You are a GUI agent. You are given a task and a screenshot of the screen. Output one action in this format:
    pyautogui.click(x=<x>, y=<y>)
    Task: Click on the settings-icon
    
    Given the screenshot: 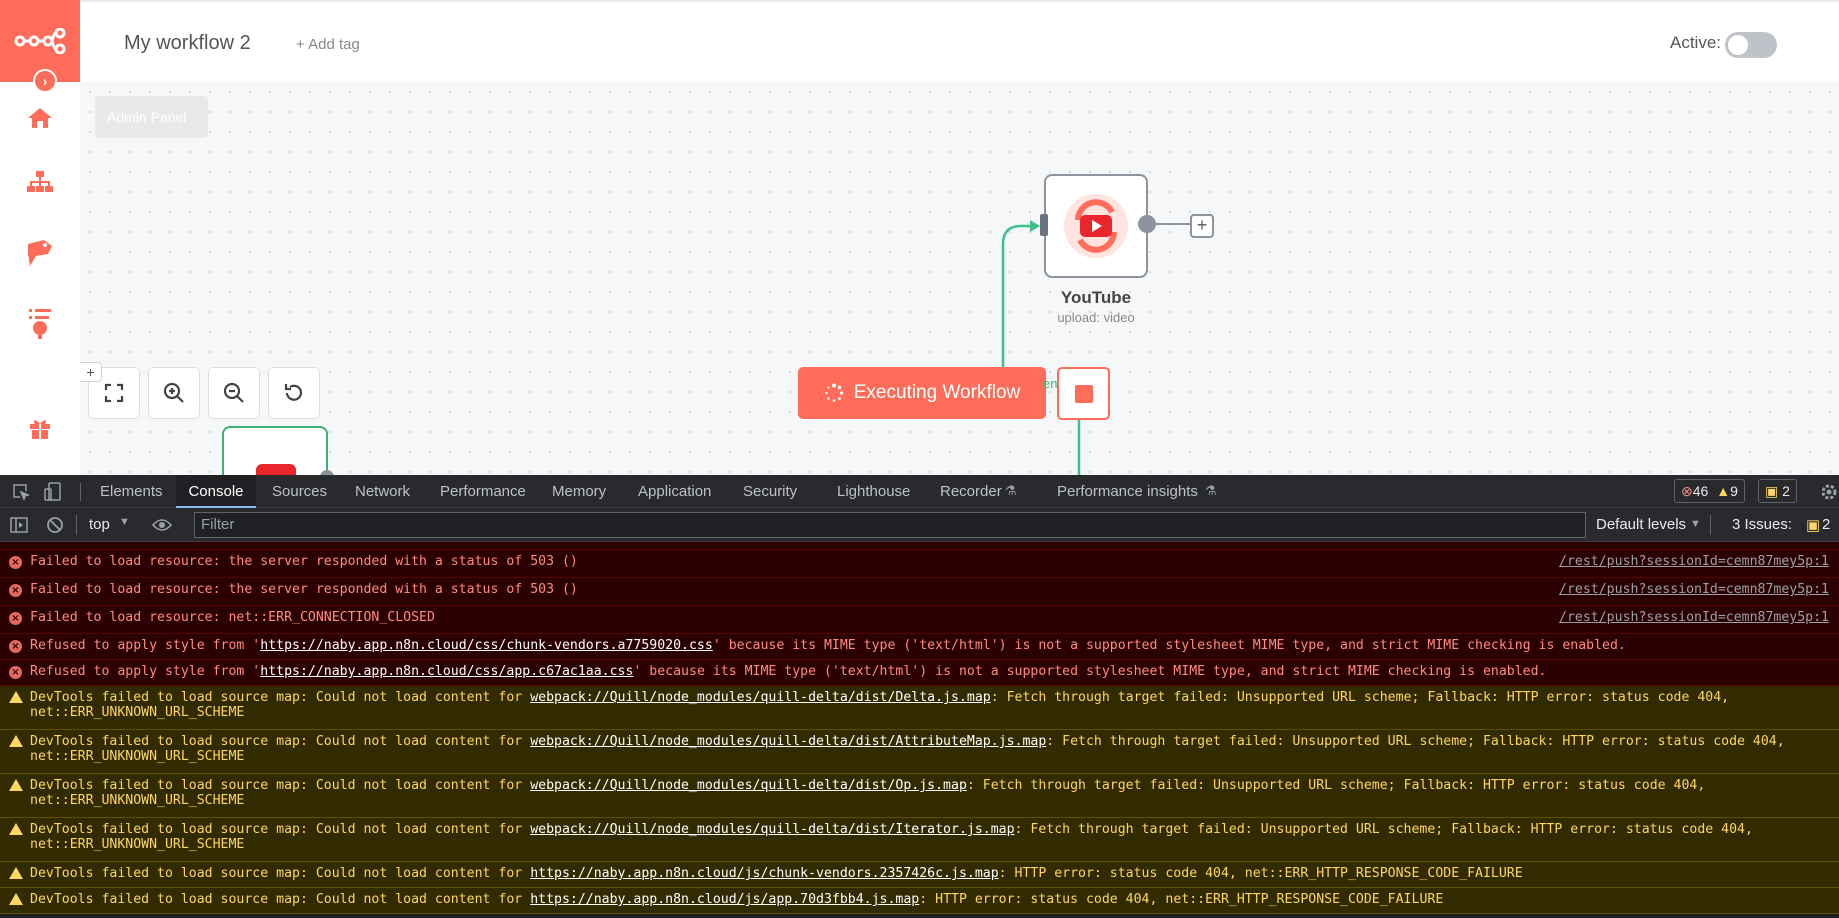 What is the action you would take?
    pyautogui.click(x=1829, y=492)
    